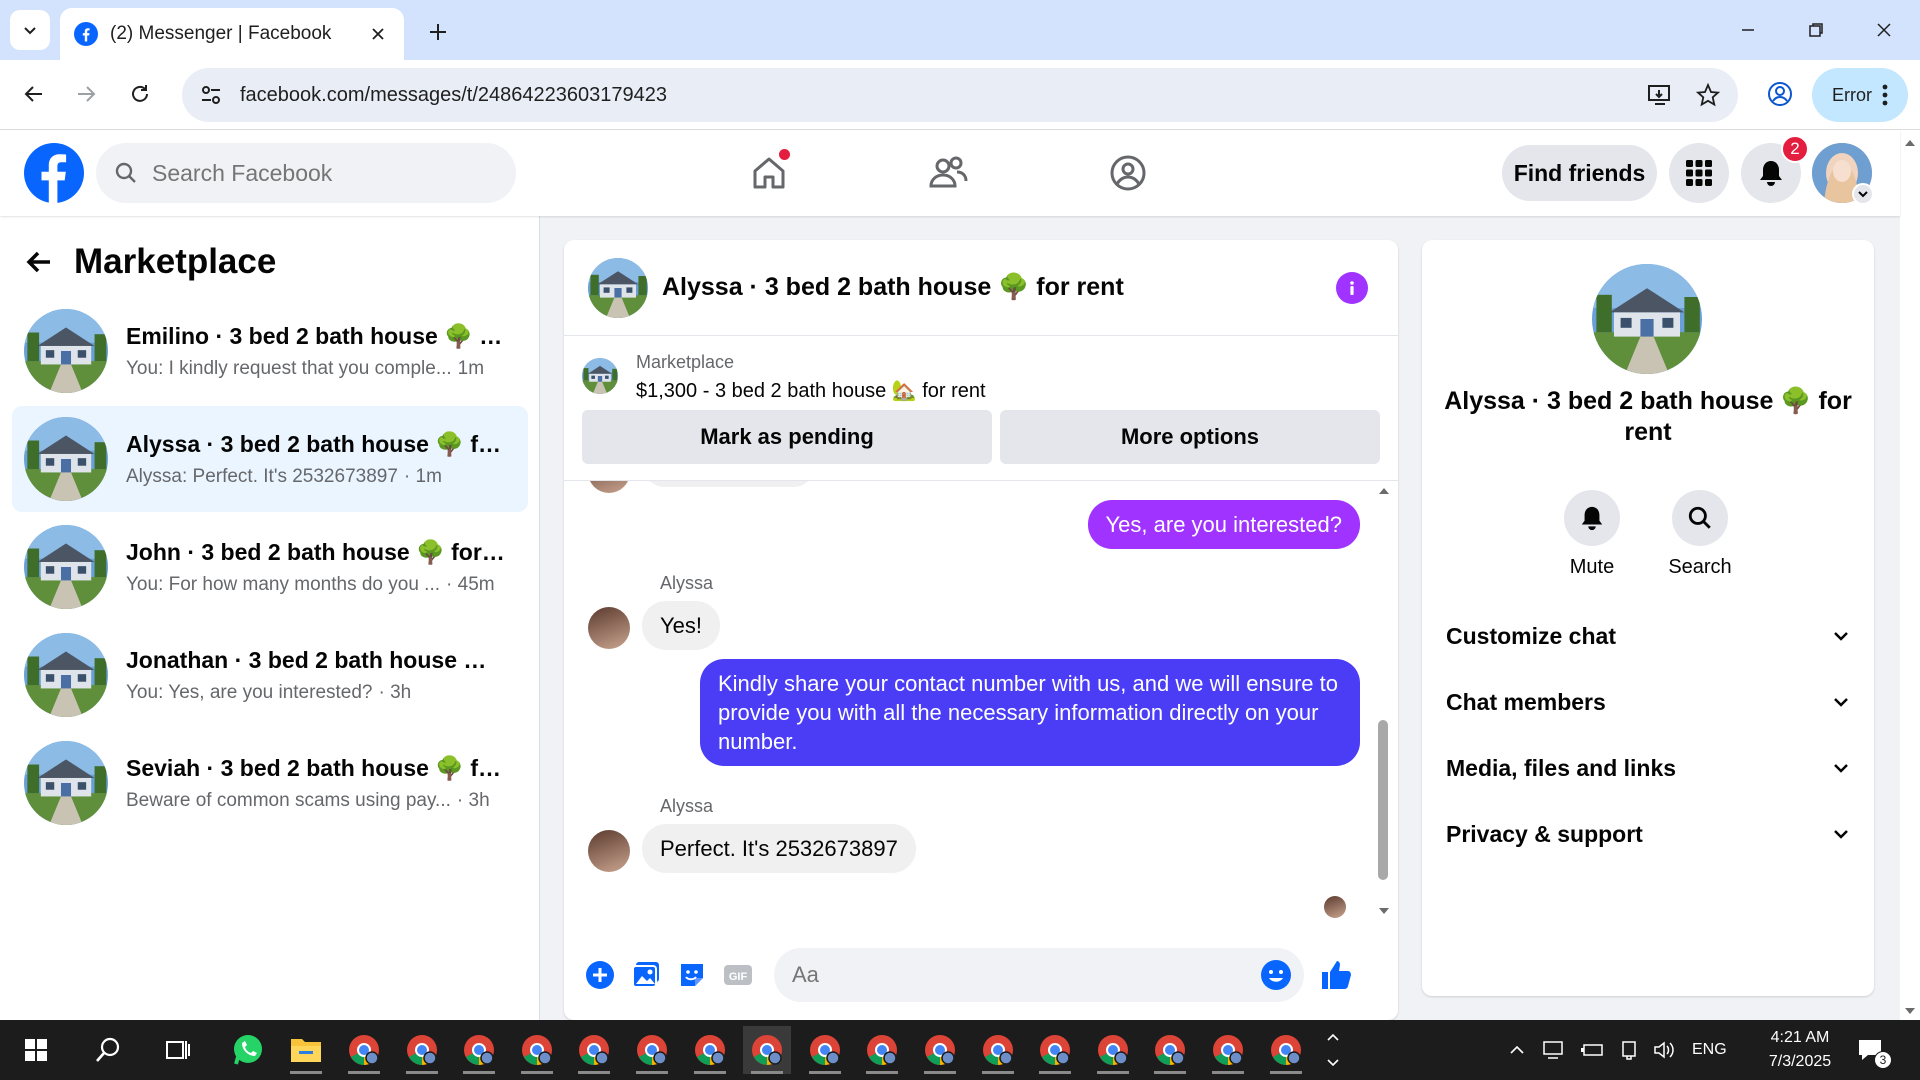 Image resolution: width=1920 pixels, height=1080 pixels. I want to click on contact-avatar, so click(1647, 319).